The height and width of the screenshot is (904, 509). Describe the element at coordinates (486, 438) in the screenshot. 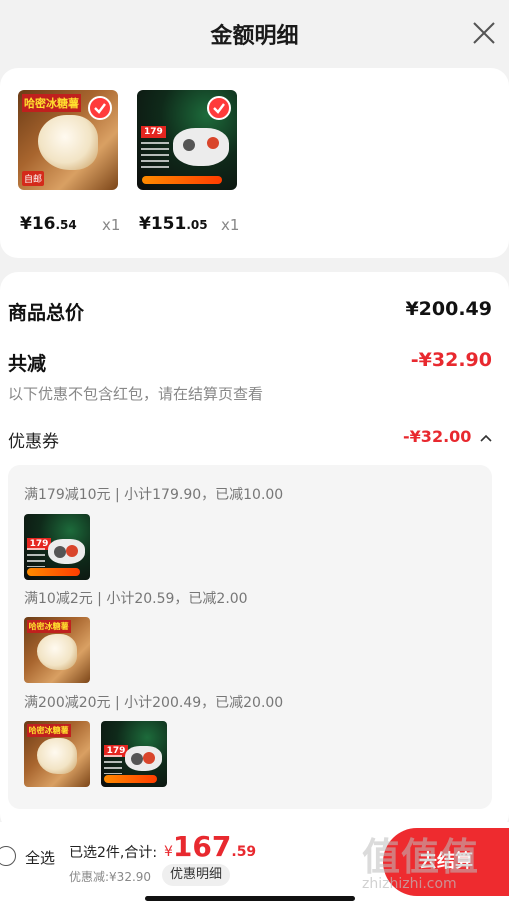

I see `chevron-up-icon` at that location.